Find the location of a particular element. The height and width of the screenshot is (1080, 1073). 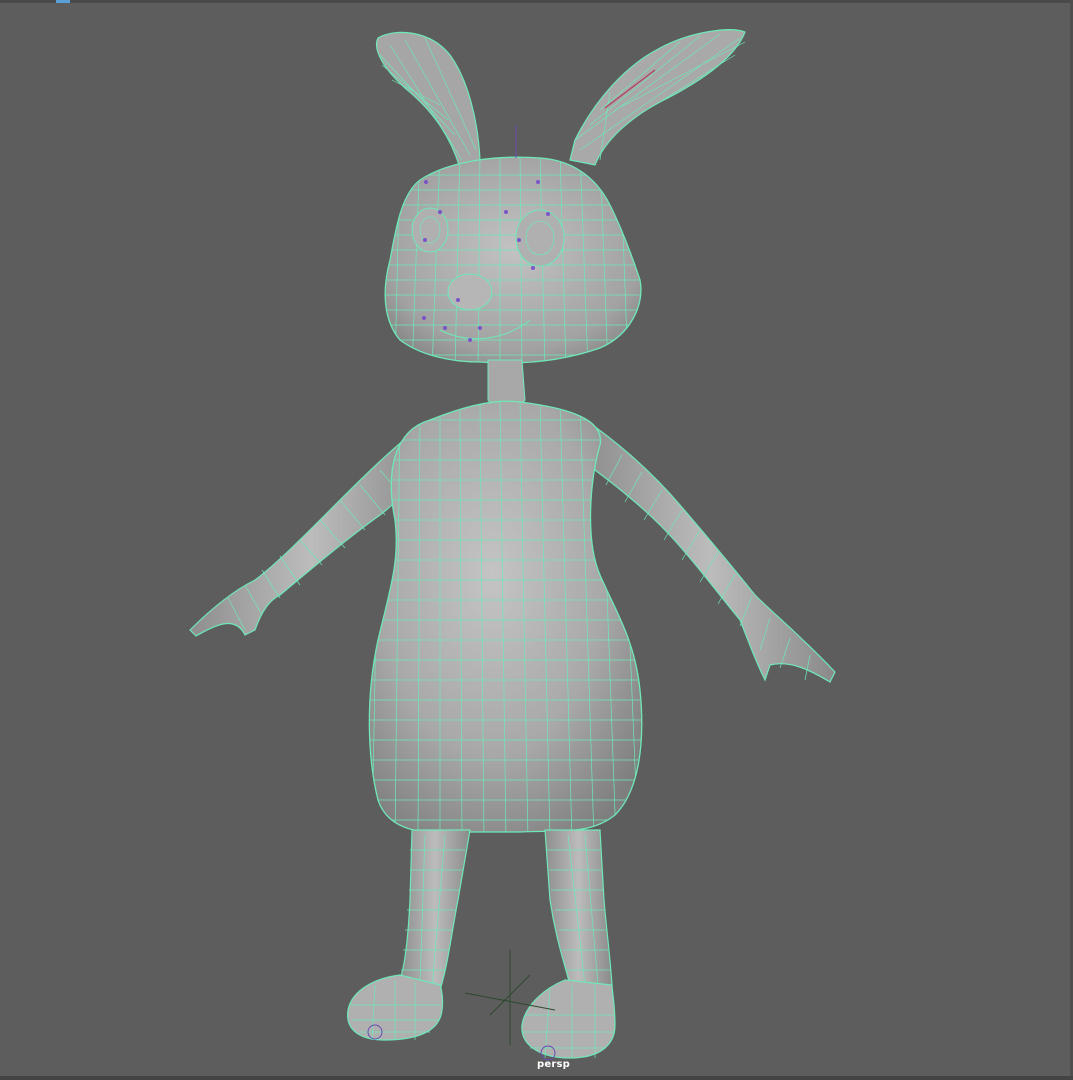

camera-name-label: persp is located at coordinates (553, 1064).